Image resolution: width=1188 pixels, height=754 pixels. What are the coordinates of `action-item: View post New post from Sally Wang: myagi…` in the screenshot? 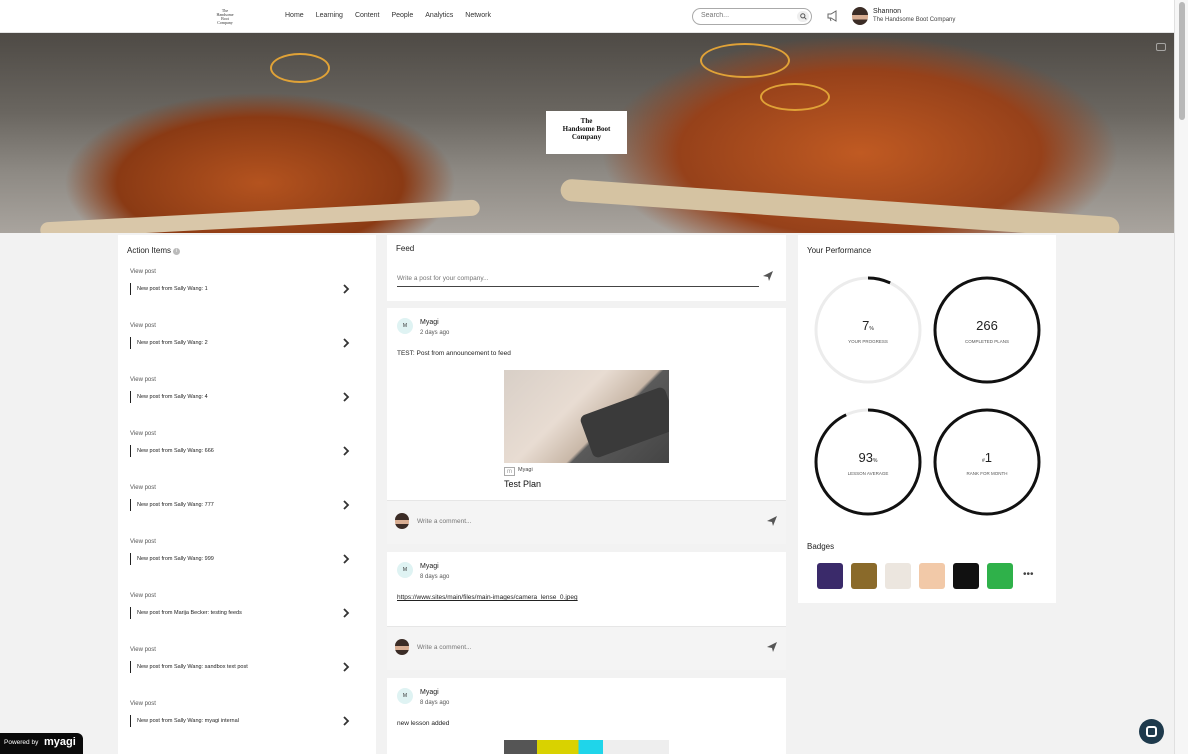 It's located at (246, 721).